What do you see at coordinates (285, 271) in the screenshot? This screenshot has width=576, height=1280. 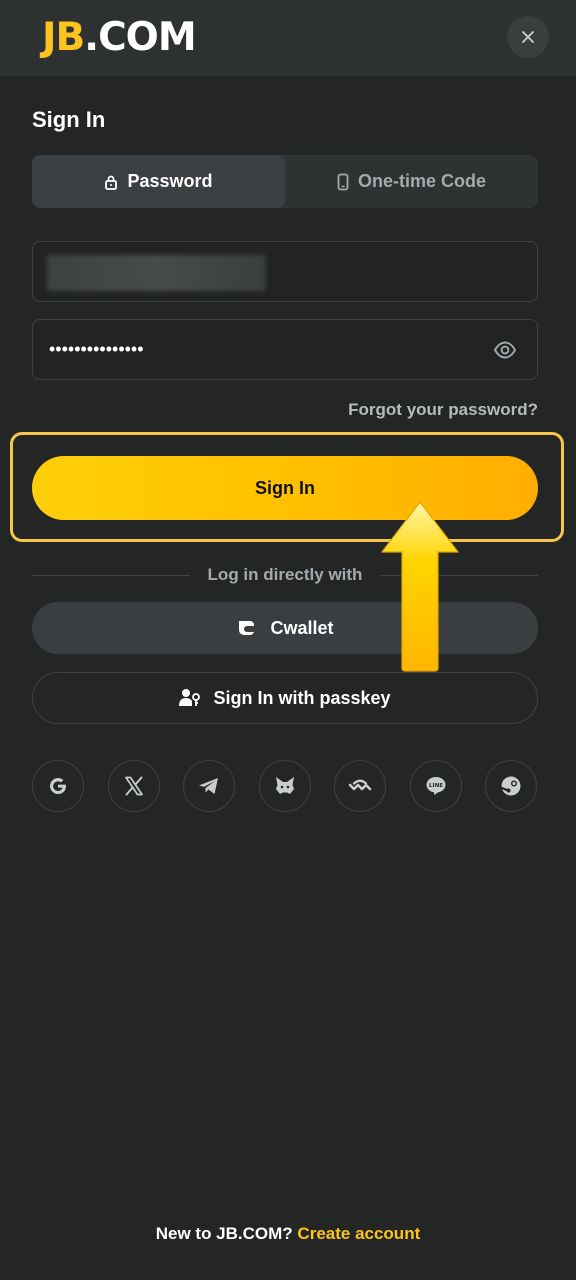 I see `account-field` at bounding box center [285, 271].